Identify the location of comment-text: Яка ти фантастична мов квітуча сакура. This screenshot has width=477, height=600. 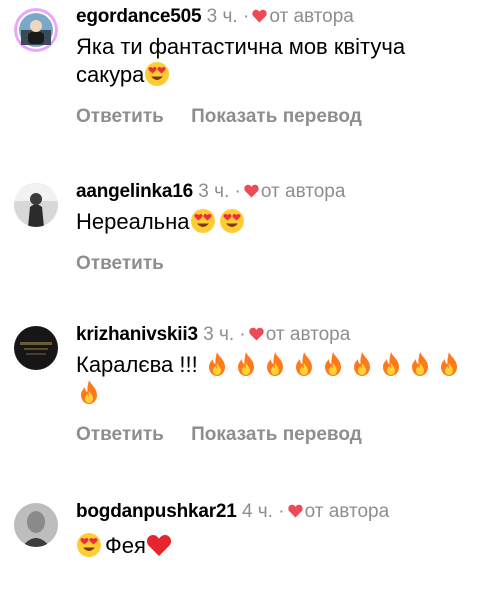
(271, 61).